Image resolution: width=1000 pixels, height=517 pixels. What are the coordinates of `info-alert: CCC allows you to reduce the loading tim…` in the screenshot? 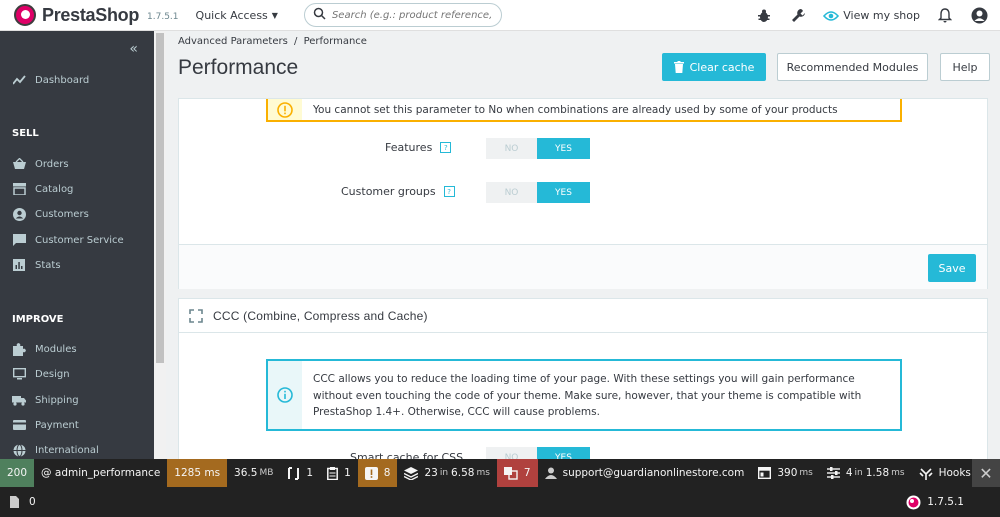 It's located at (584, 395).